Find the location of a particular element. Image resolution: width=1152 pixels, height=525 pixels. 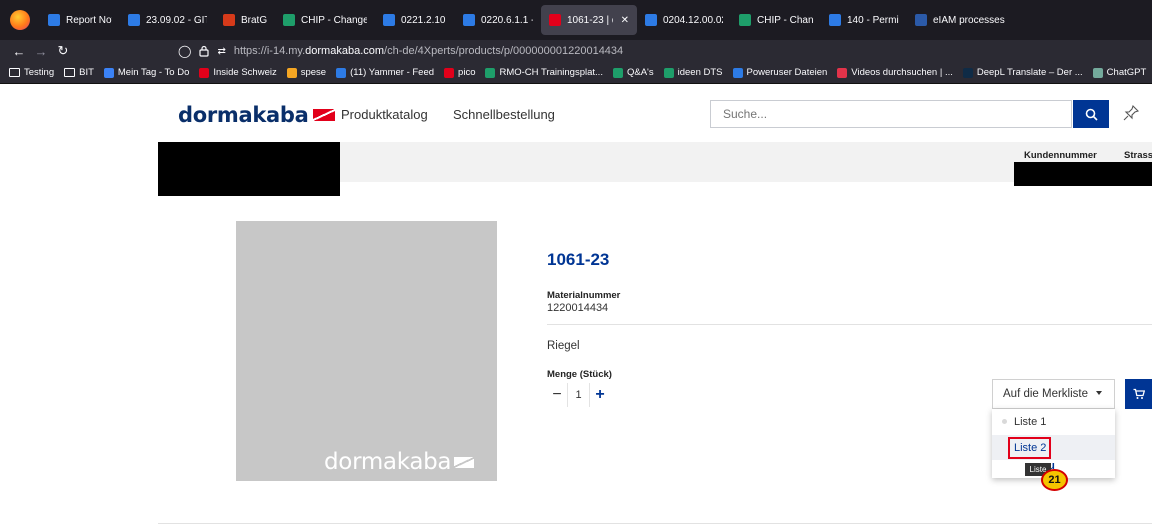

pin-icon is located at coordinates (1131, 113).